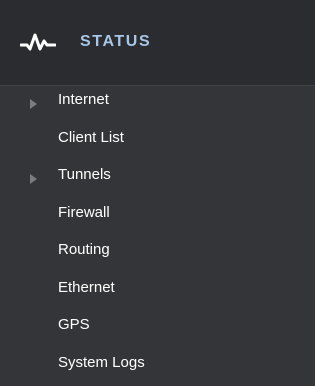  What do you see at coordinates (157, 293) in the screenshot?
I see `sidebar-item-ethernet: Ethernet` at bounding box center [157, 293].